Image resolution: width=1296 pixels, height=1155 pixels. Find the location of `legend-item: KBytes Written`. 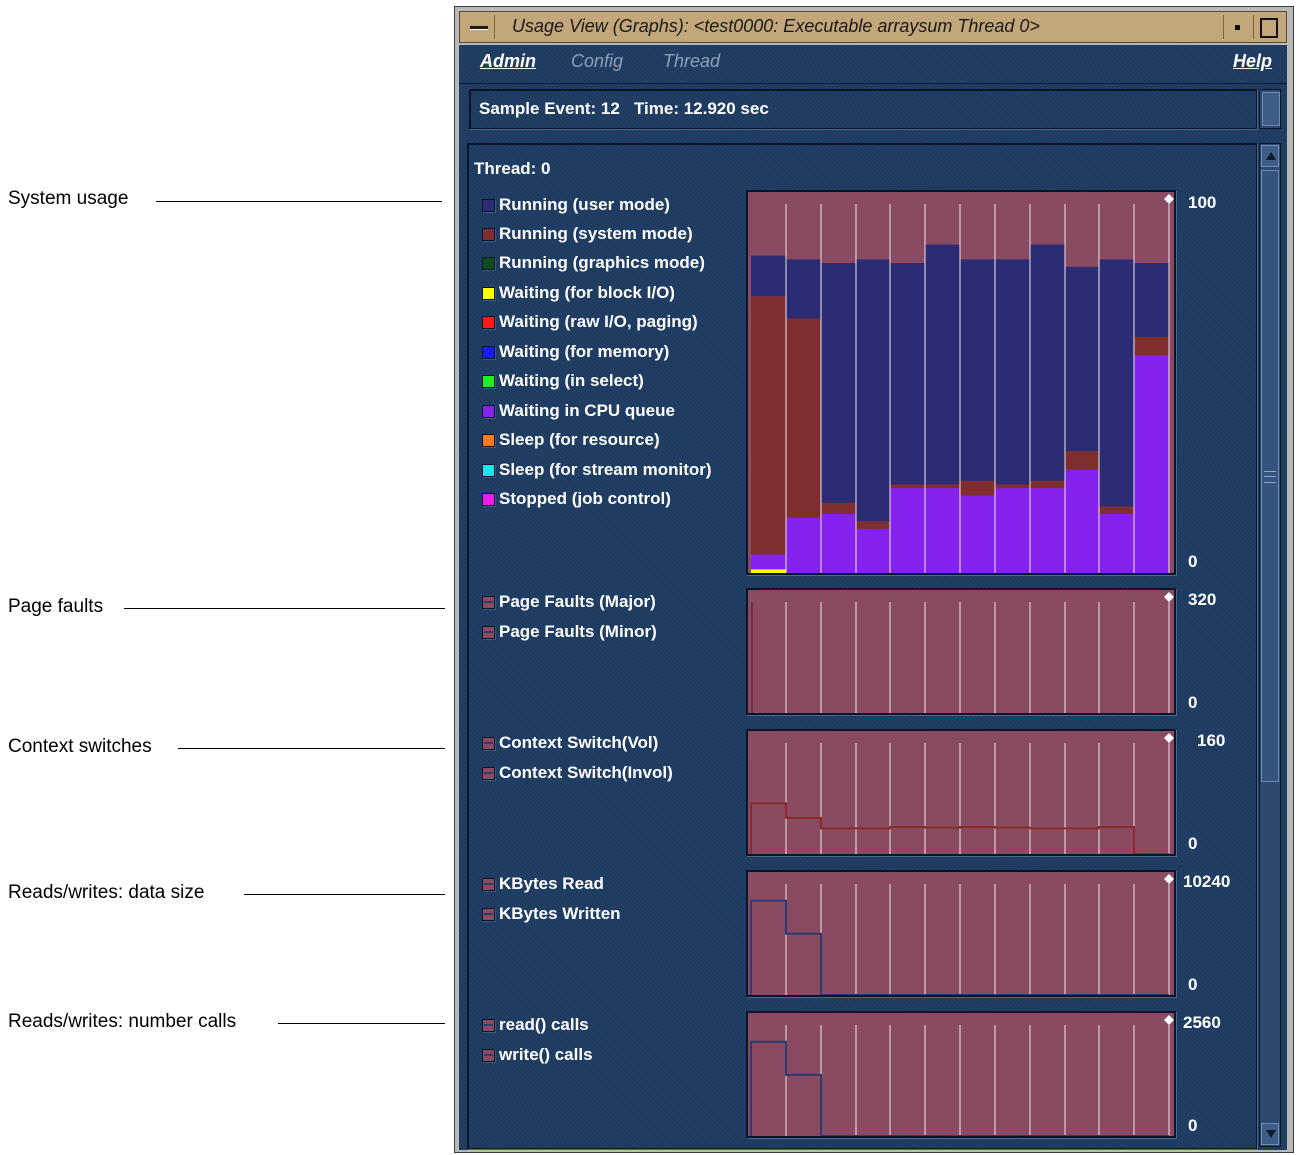

legend-item: KBytes Written is located at coordinates (551, 914).